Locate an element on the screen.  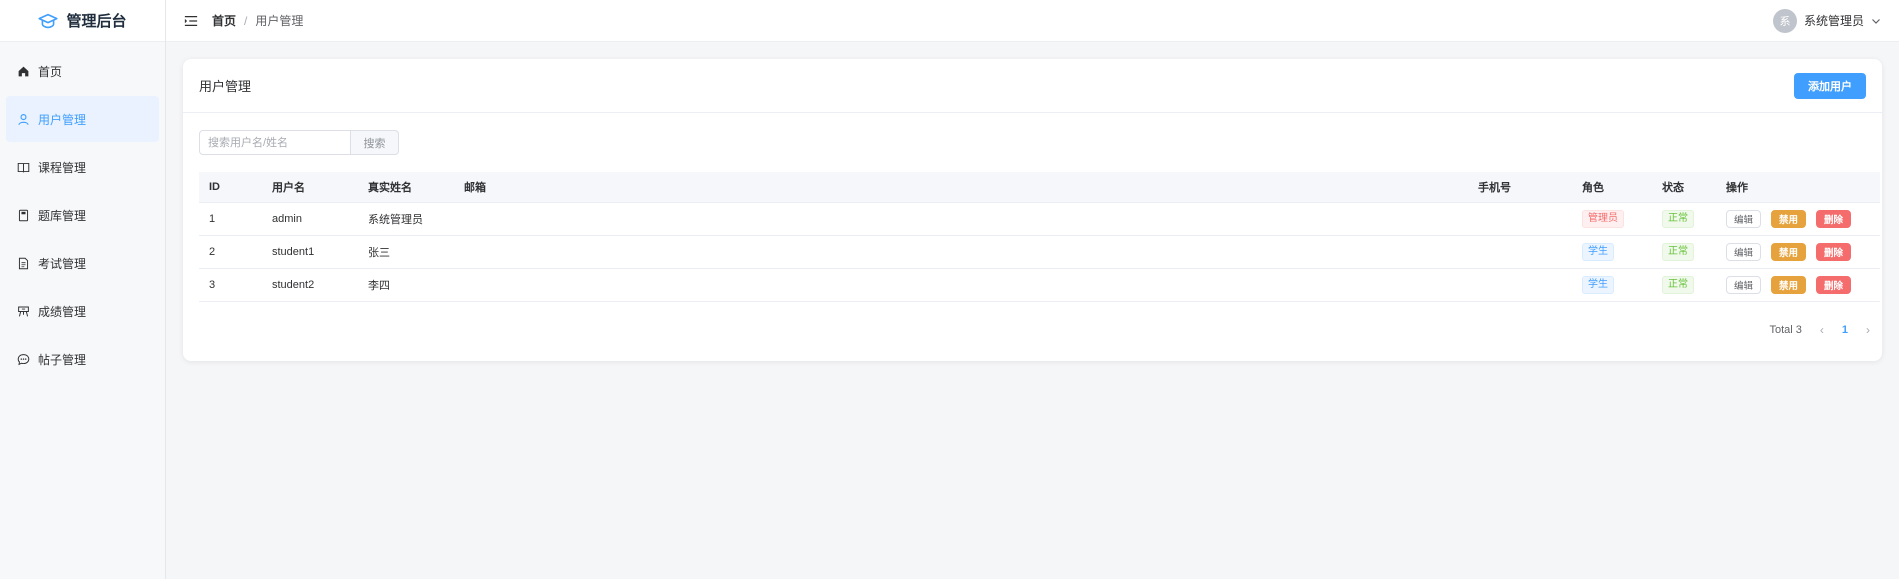
sidebar-item-label: 课程管理 is located at coordinates (62, 167).